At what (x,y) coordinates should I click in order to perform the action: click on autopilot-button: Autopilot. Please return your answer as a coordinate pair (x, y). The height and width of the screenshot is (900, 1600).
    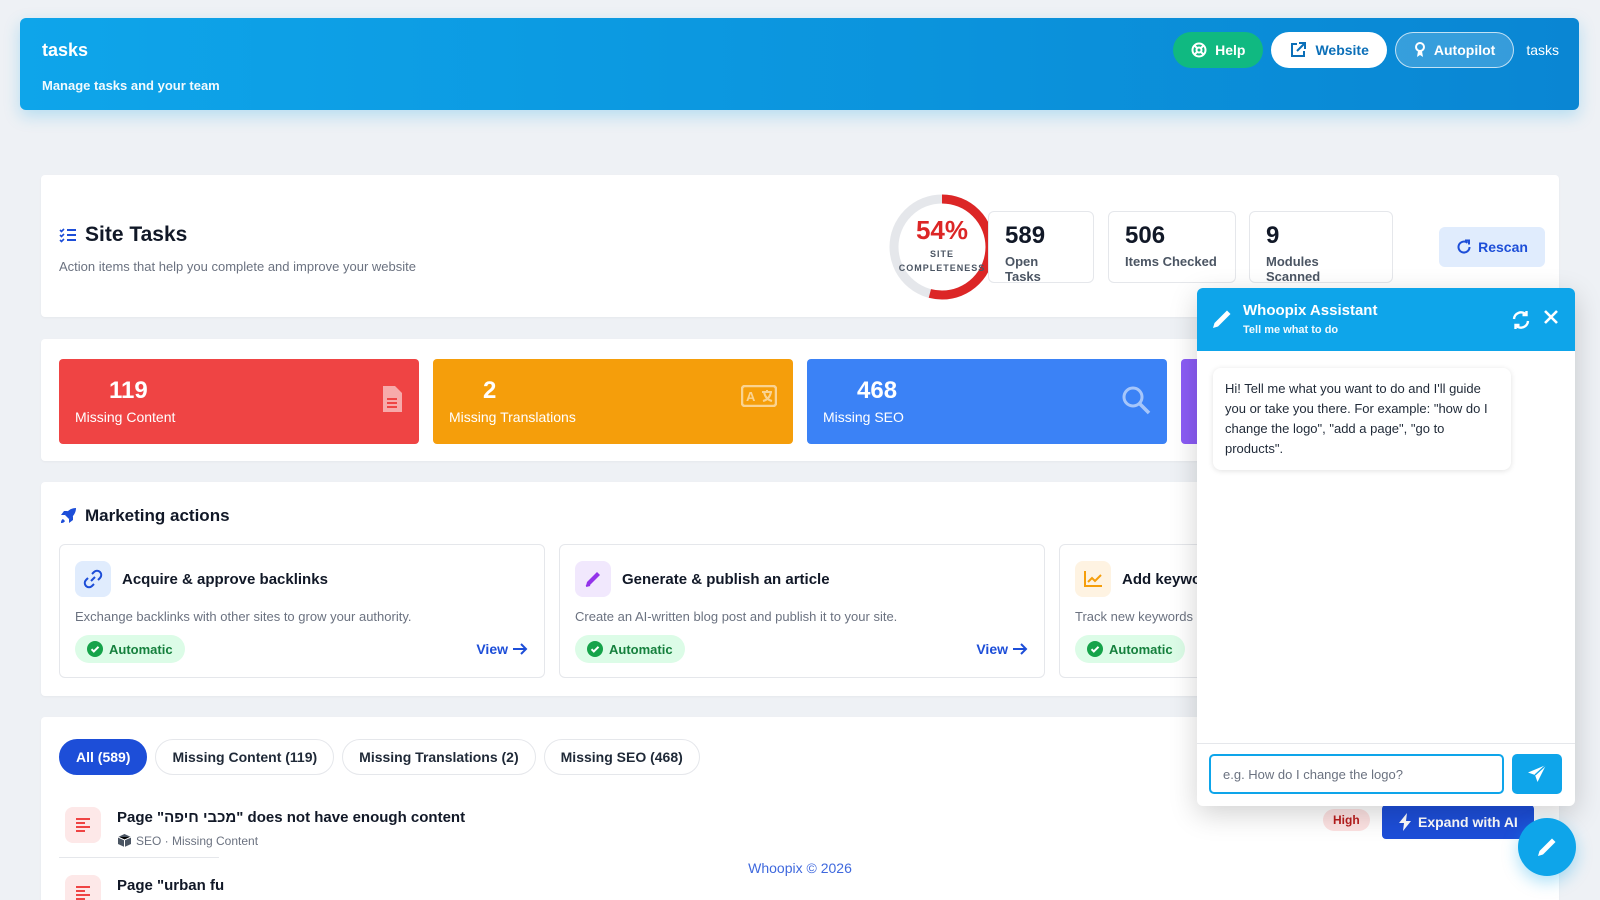
    Looking at the image, I should click on (1454, 50).